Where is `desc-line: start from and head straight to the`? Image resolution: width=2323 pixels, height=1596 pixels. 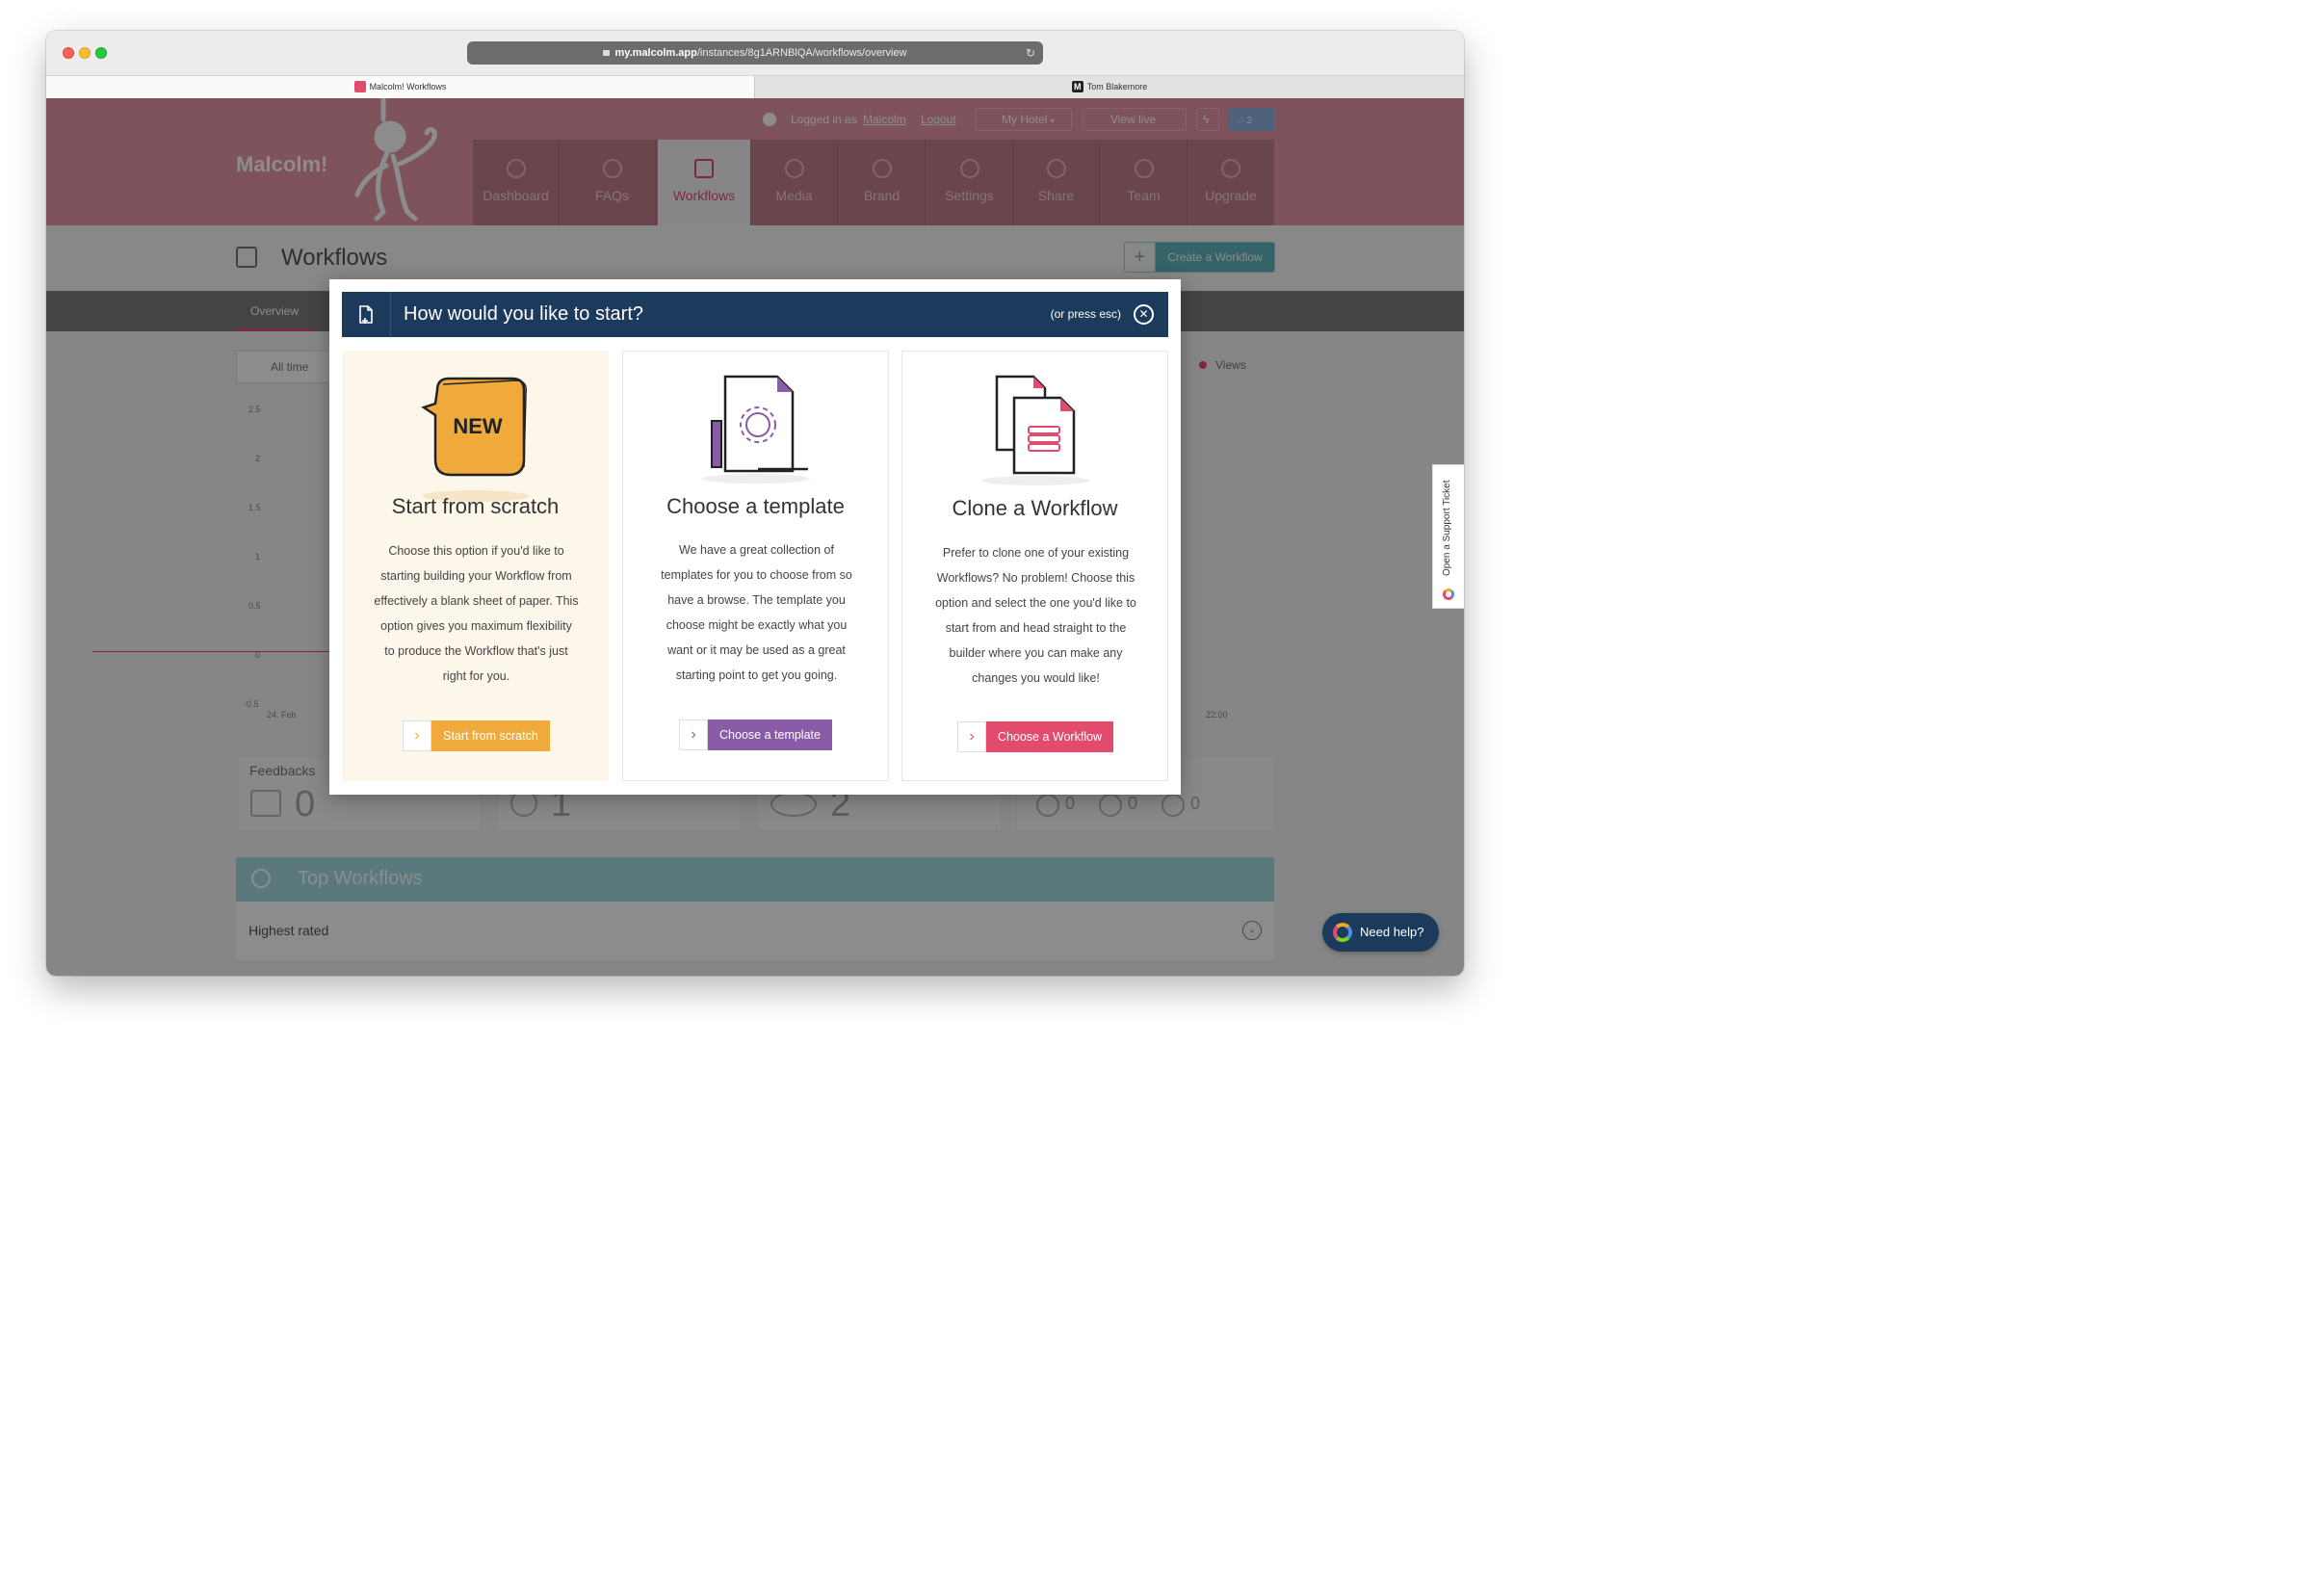 desc-line: start from and head straight to the is located at coordinates (1036, 628).